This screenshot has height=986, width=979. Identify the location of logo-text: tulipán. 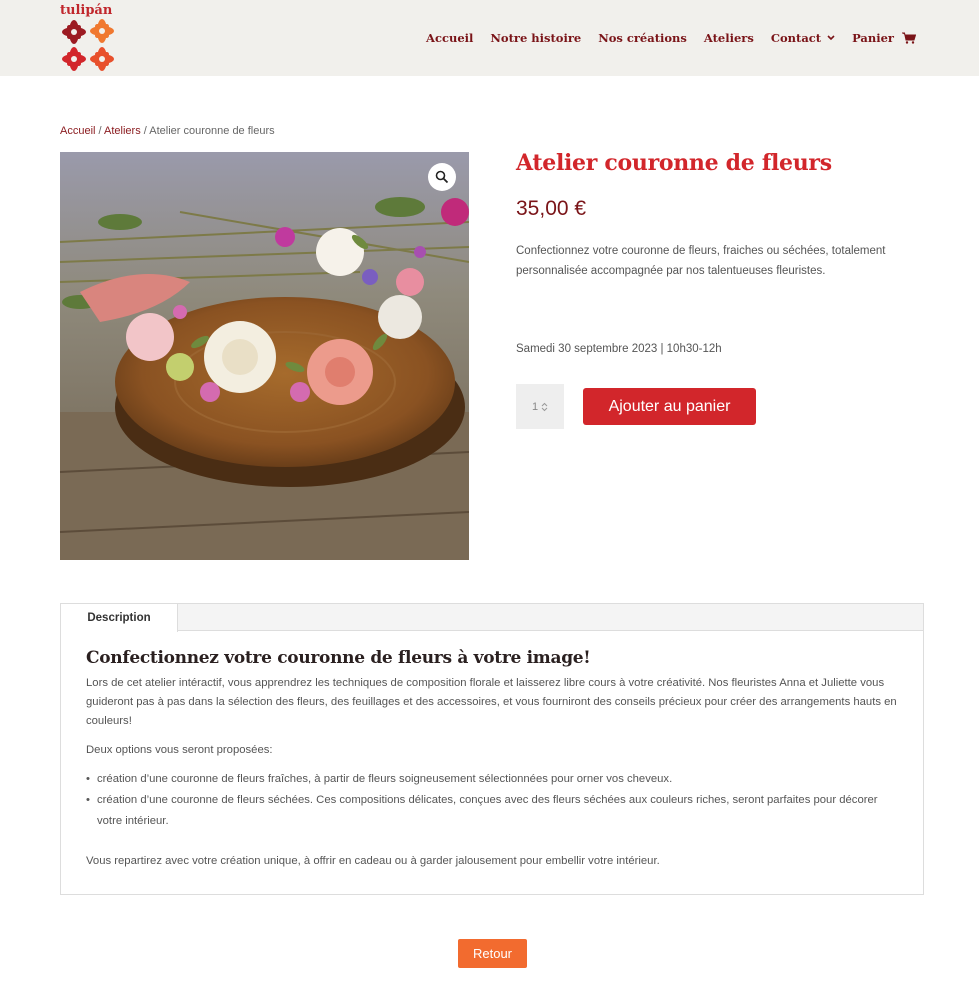
(86, 10).